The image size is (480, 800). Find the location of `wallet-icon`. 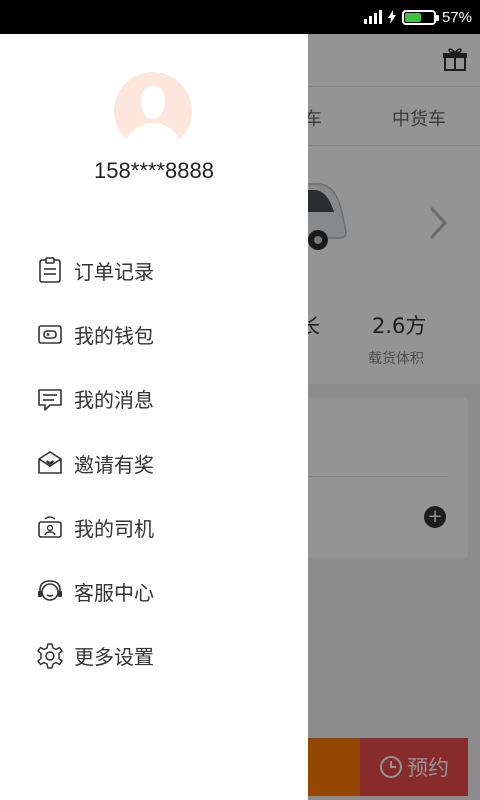

wallet-icon is located at coordinates (50, 335).